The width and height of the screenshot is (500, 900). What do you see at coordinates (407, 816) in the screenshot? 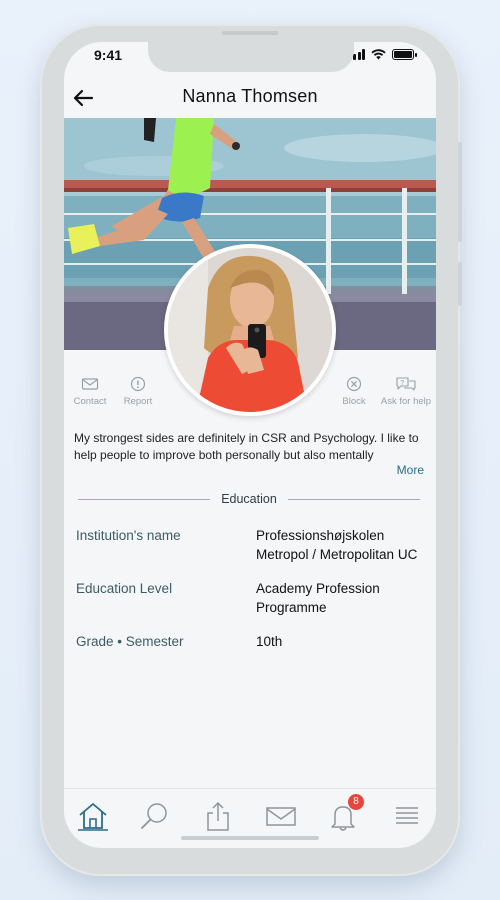
I see `menu-icon` at bounding box center [407, 816].